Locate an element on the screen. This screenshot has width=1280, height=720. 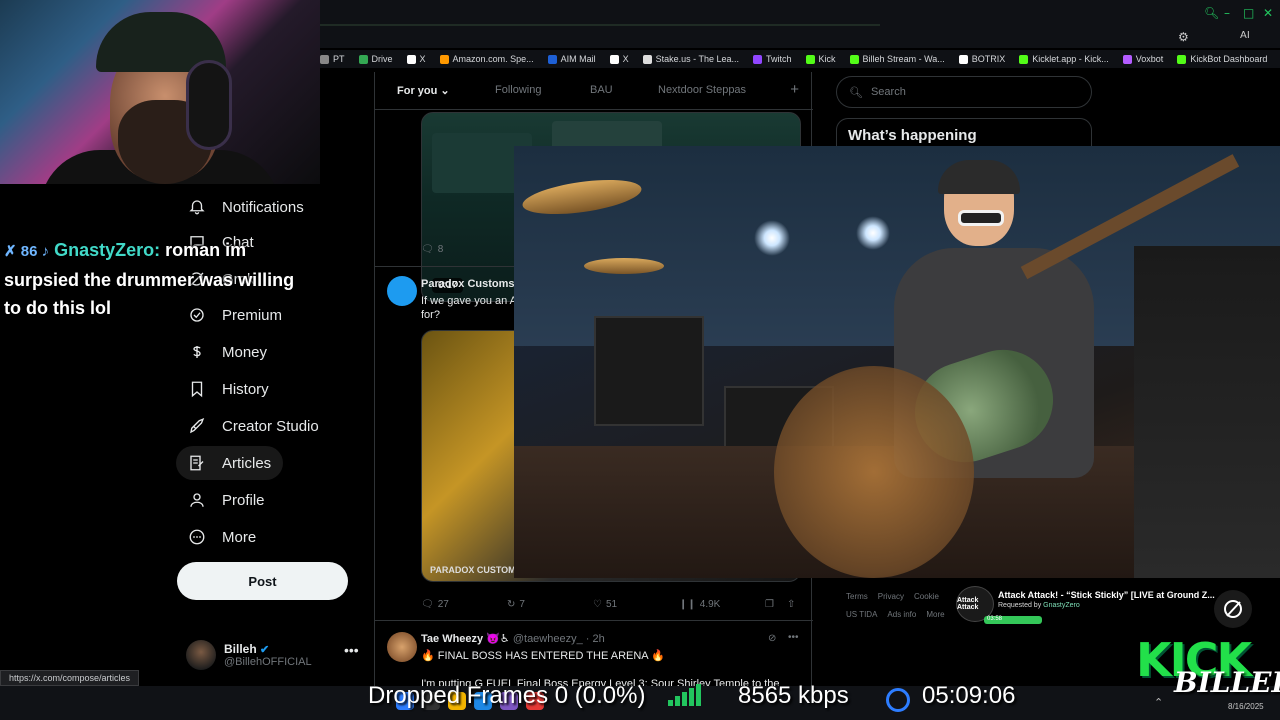
headset is located at coordinates (209, 105).